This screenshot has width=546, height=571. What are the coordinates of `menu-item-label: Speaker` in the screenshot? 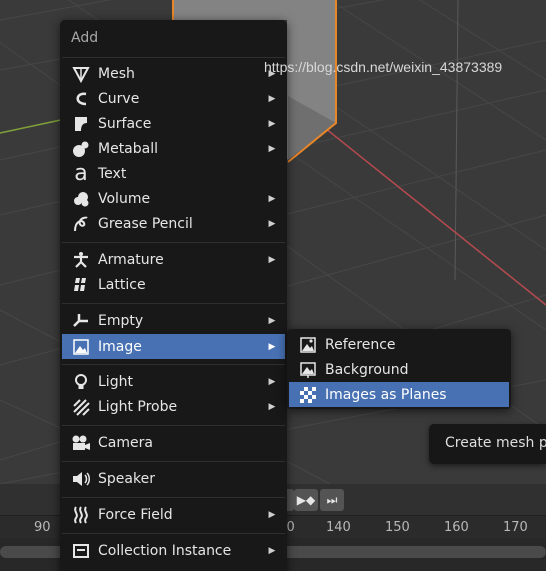 It's located at (126, 478).